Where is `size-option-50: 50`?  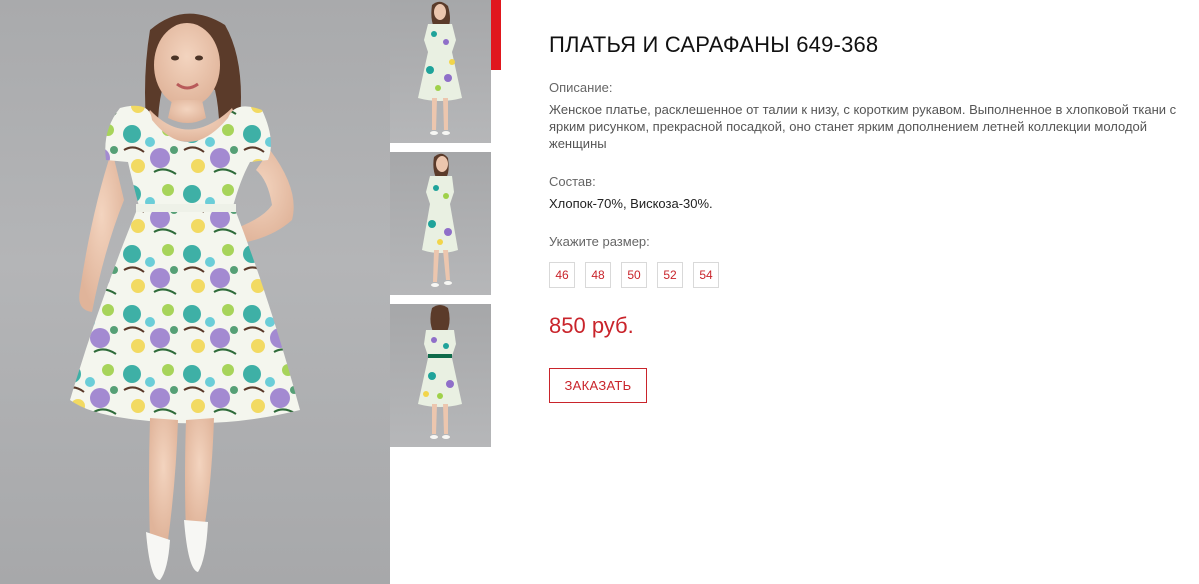
size-option-50: 50 is located at coordinates (634, 275).